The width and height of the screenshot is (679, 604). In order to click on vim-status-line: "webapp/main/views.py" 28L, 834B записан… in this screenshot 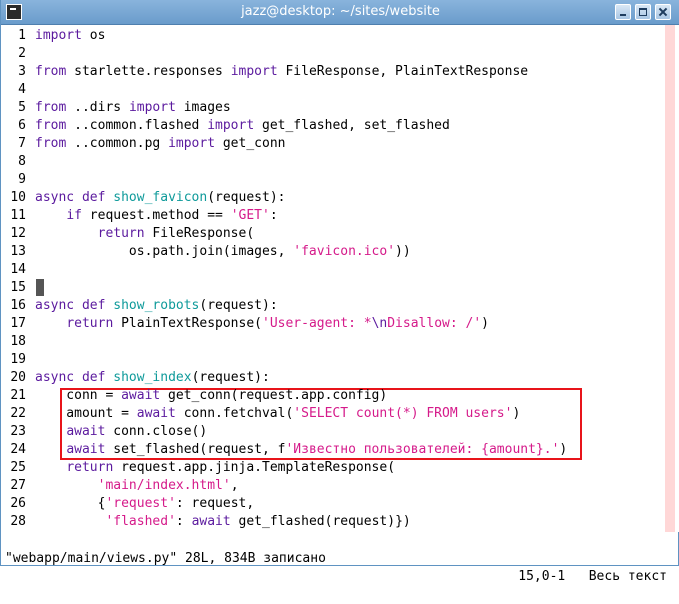, I will do `click(340, 558)`.